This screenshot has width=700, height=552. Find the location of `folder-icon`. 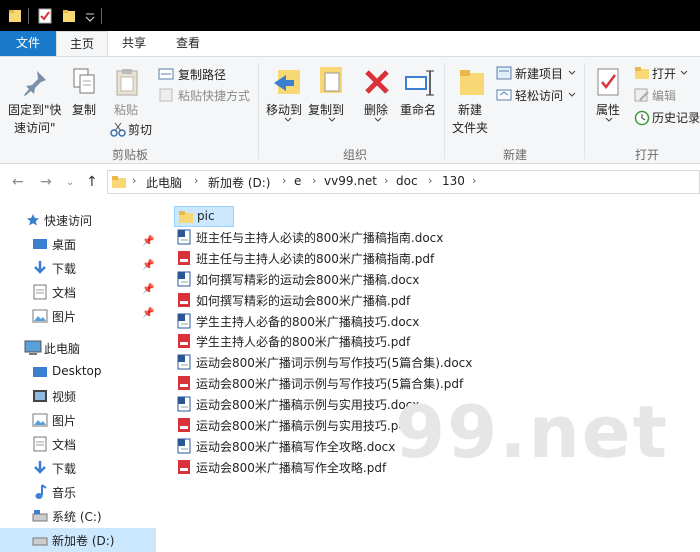

folder-icon is located at coordinates (119, 182).